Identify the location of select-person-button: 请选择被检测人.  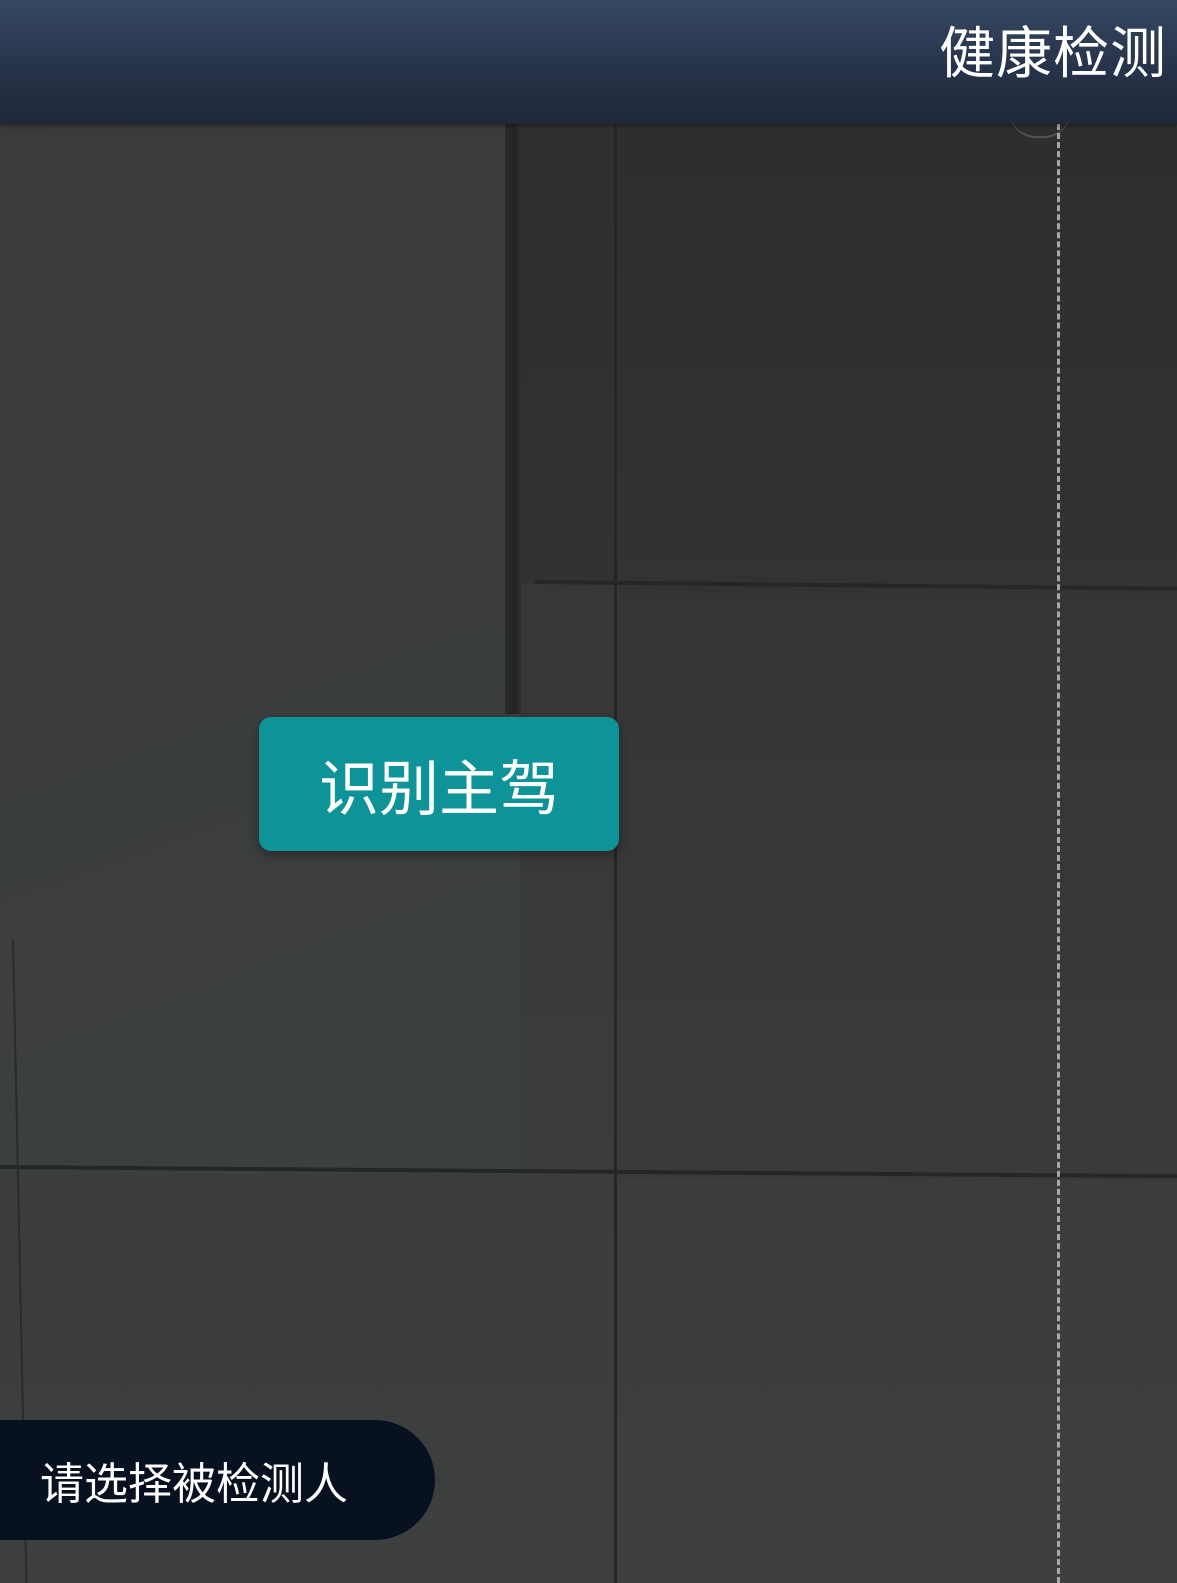
(217, 1480).